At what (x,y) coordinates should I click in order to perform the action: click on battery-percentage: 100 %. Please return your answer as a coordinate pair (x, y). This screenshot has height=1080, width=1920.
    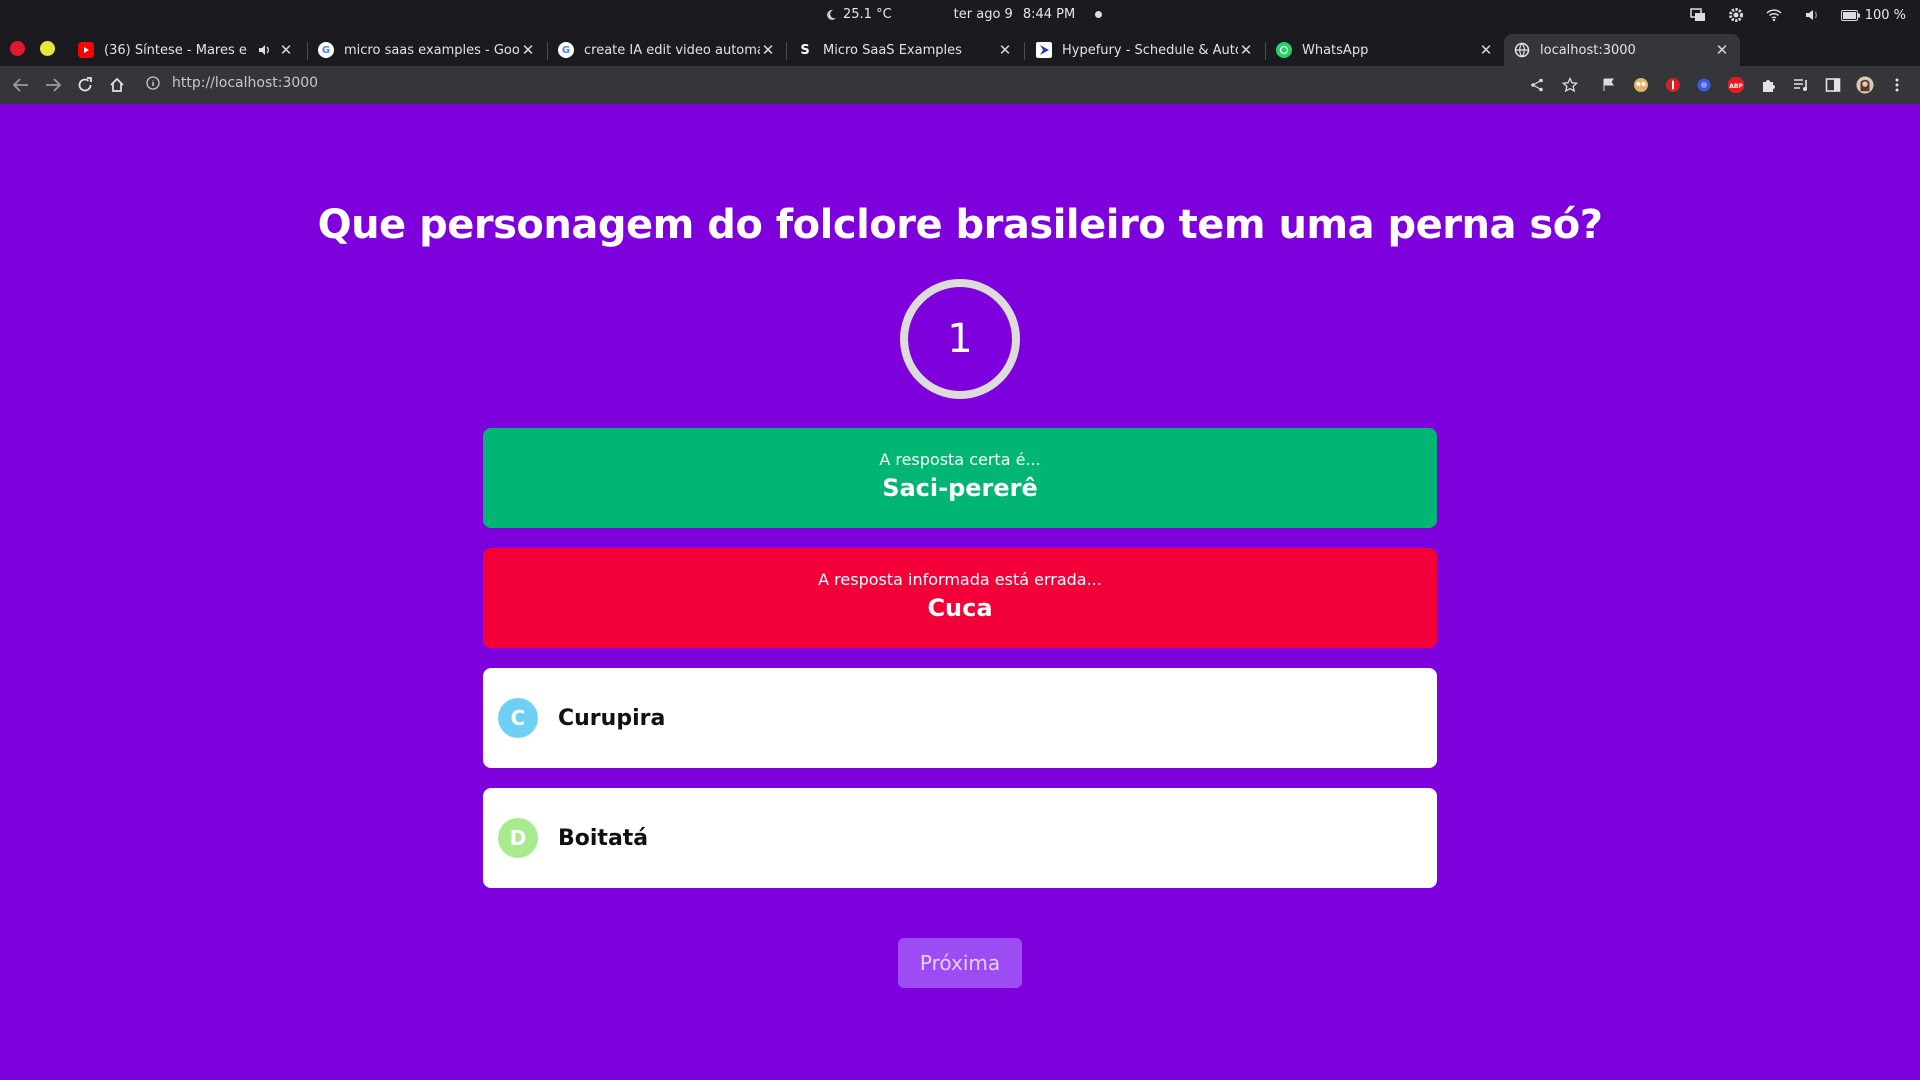
    Looking at the image, I should click on (1885, 15).